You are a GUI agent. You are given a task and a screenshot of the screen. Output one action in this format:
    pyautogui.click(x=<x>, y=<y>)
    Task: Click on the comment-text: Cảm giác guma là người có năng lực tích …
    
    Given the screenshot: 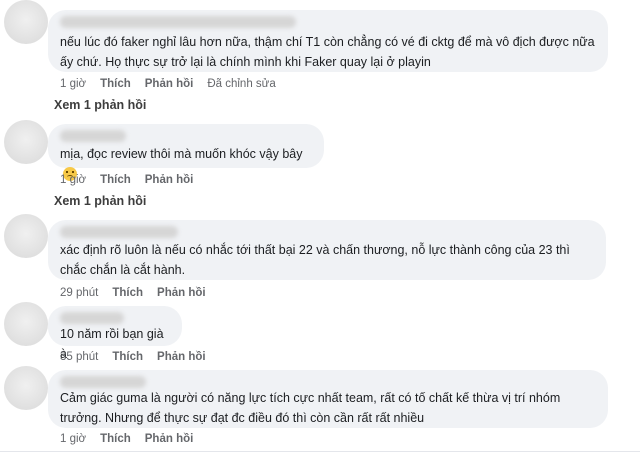 What is the action you would take?
    pyautogui.click(x=310, y=408)
    